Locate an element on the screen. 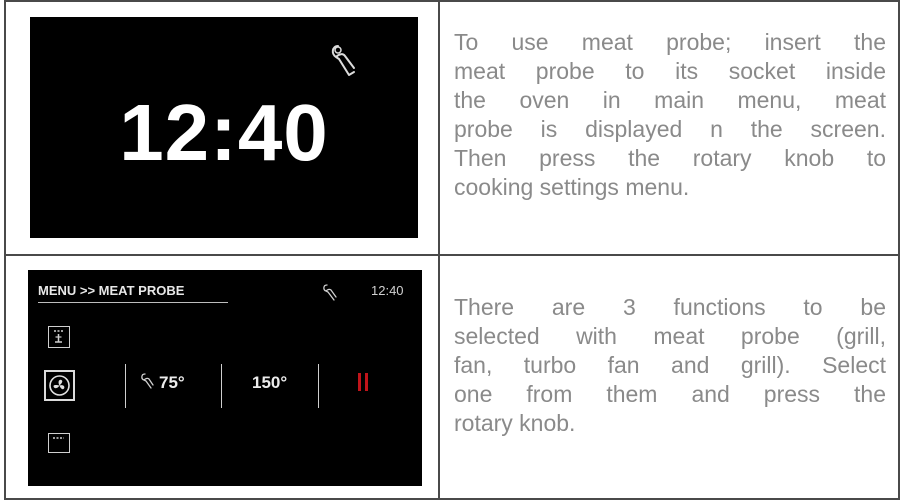 Image resolution: width=904 pixels, height=500 pixels. fan-icon is located at coordinates (59, 385).